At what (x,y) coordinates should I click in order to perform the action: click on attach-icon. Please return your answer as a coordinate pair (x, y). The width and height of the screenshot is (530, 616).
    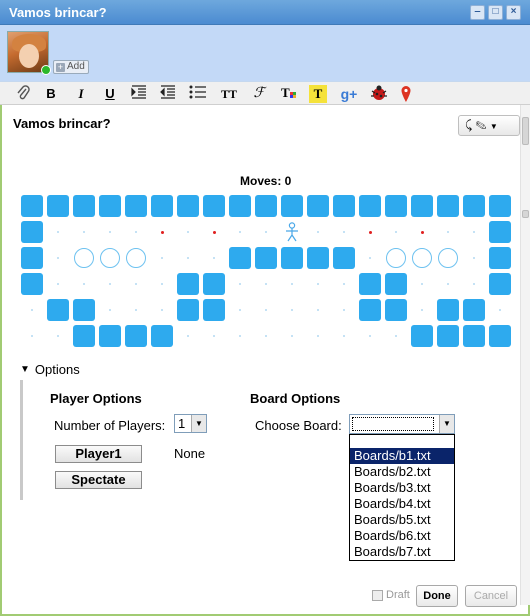
    Looking at the image, I should click on (23, 94).